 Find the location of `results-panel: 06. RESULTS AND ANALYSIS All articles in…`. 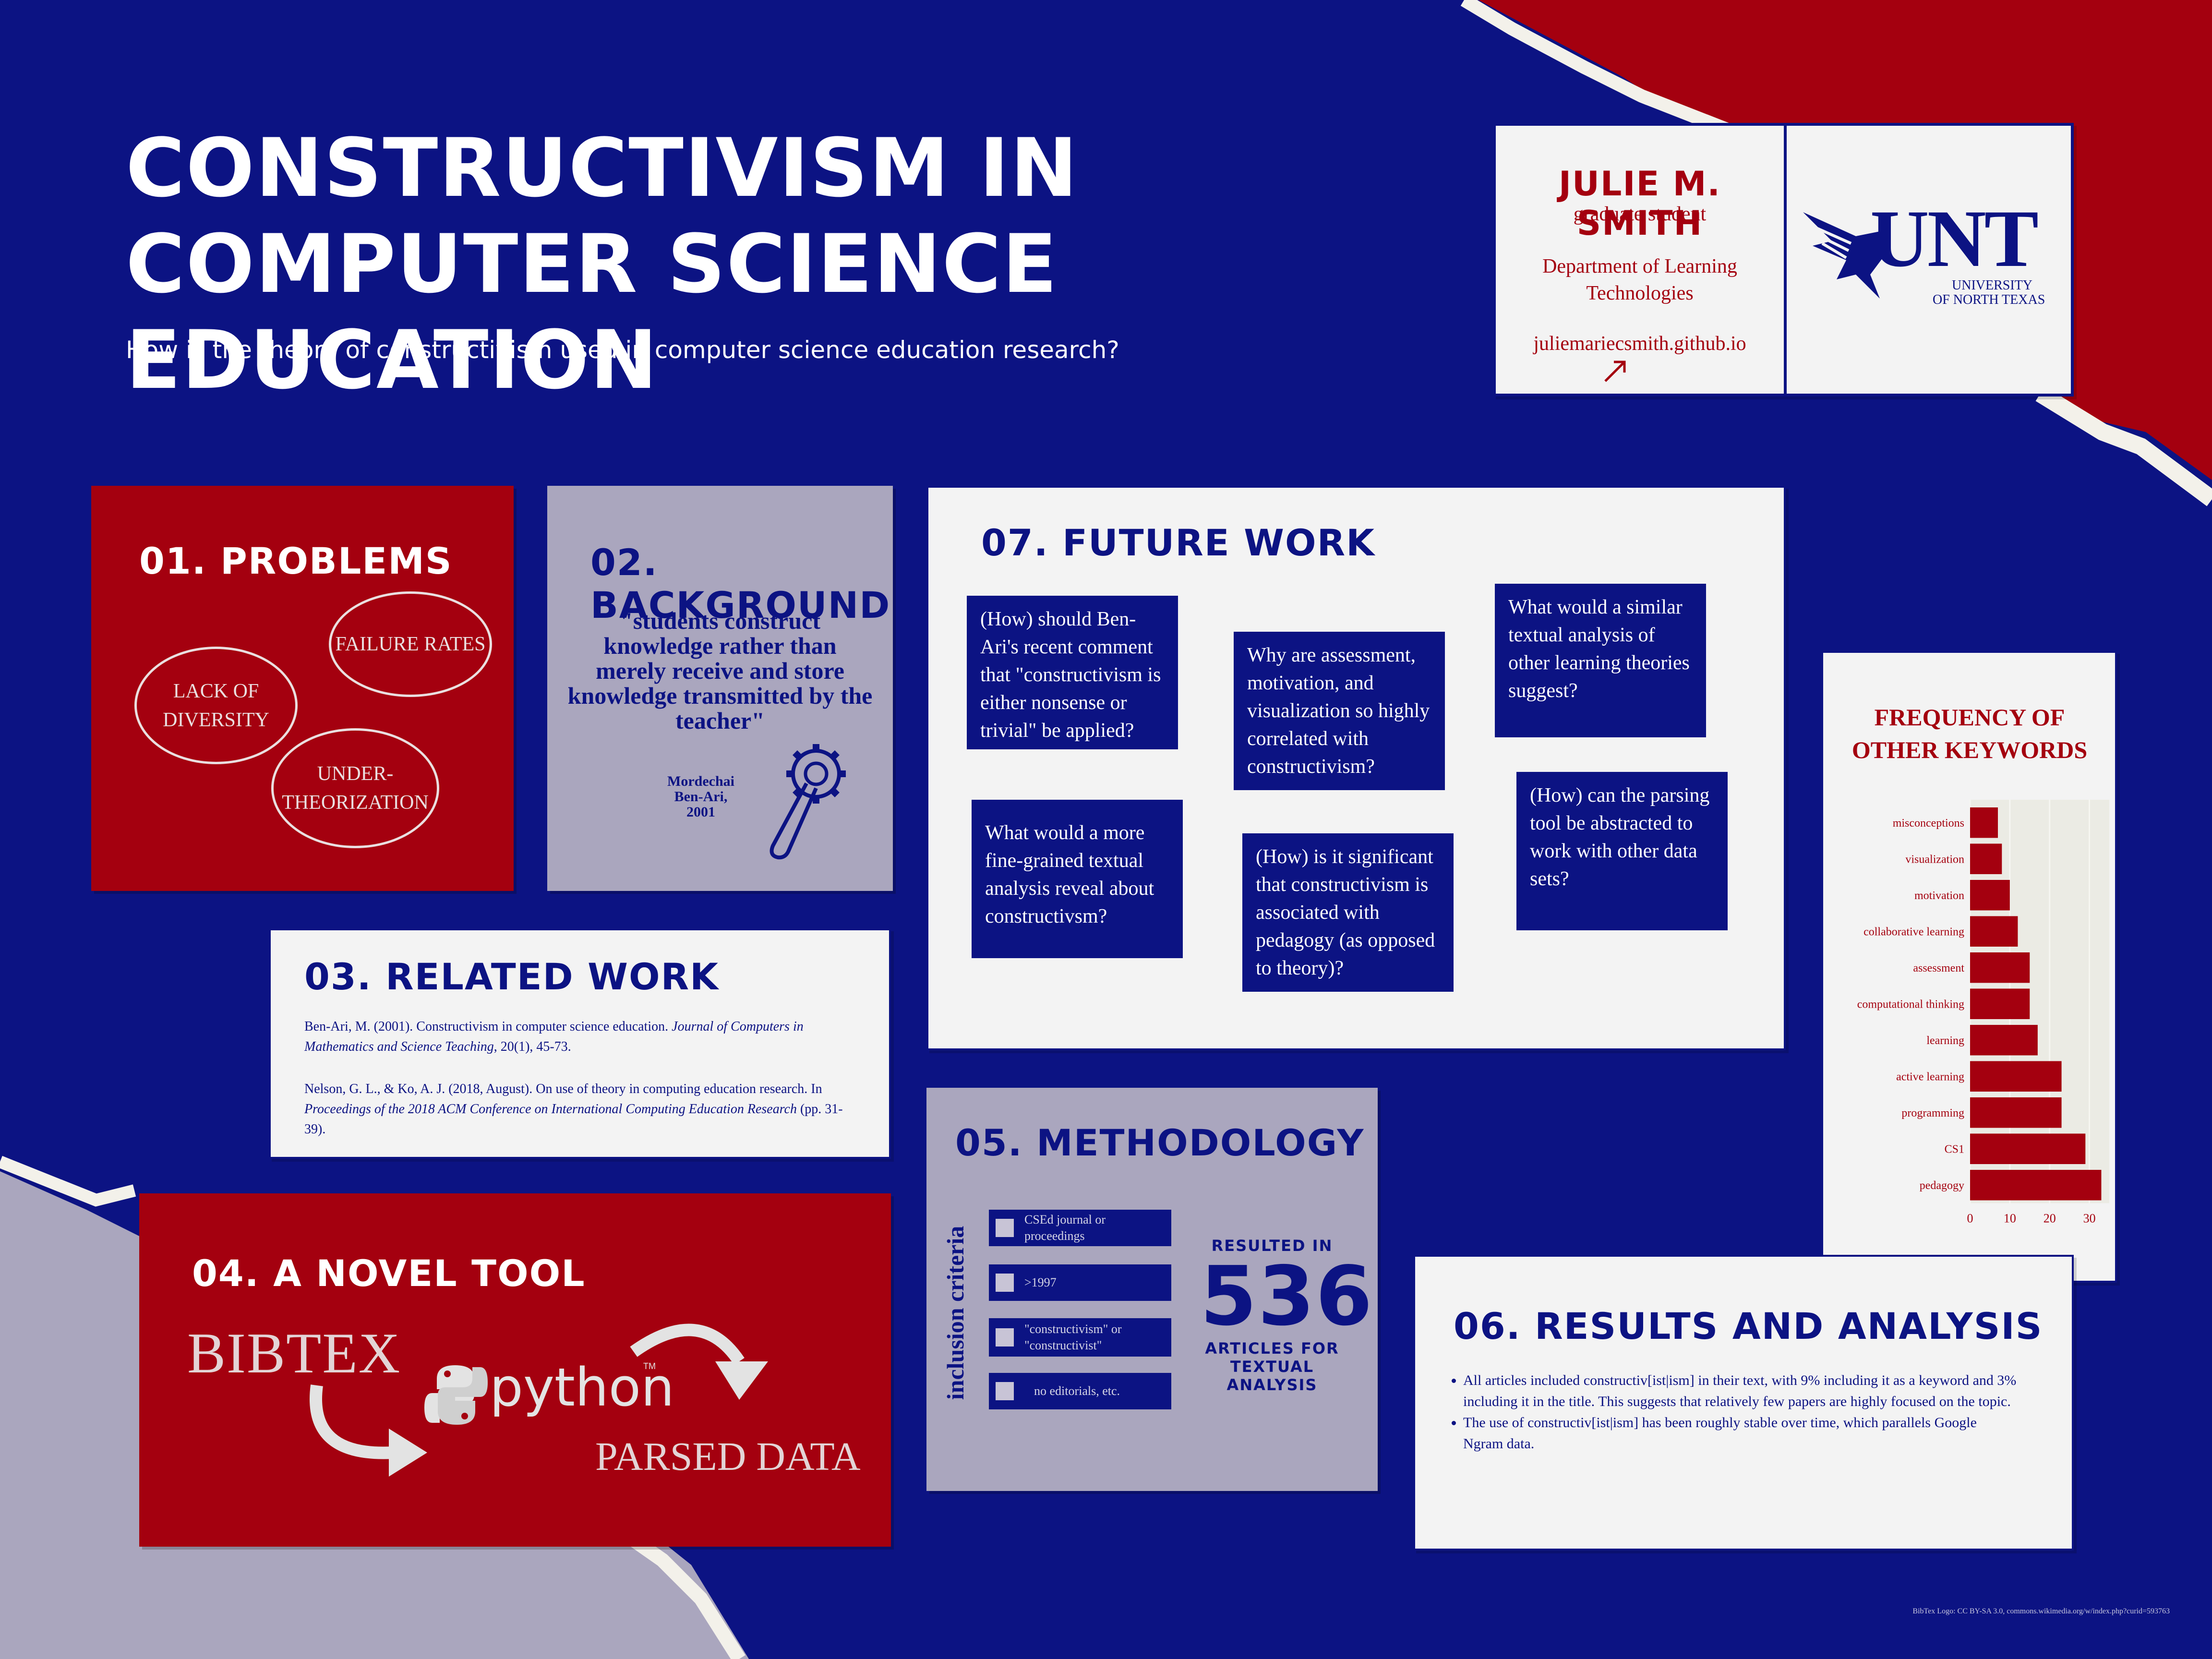

results-panel: 06. RESULTS AND ANALYSIS All articles in… is located at coordinates (1744, 1403).